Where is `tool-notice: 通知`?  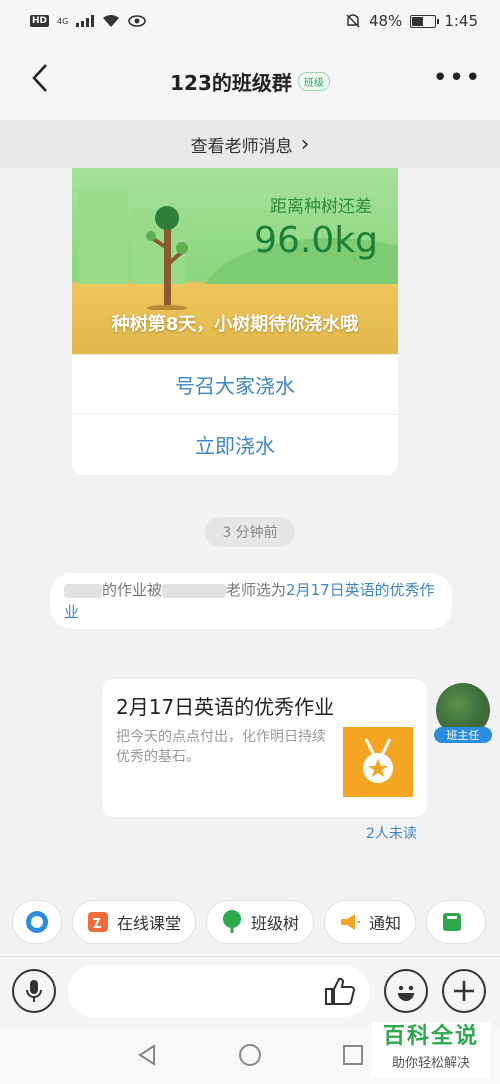
tool-notice: 通知 is located at coordinates (370, 922).